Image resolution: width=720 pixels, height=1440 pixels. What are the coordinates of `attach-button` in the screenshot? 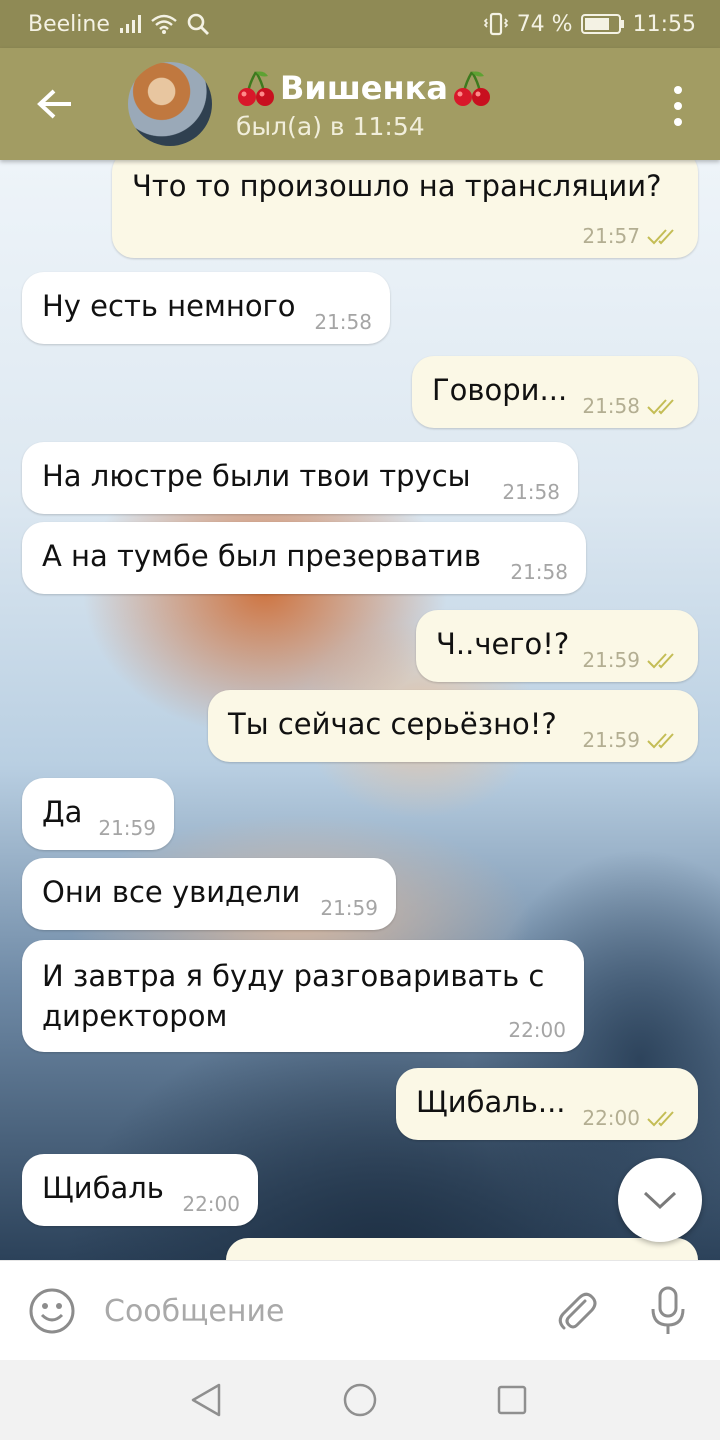 It's located at (576, 1313).